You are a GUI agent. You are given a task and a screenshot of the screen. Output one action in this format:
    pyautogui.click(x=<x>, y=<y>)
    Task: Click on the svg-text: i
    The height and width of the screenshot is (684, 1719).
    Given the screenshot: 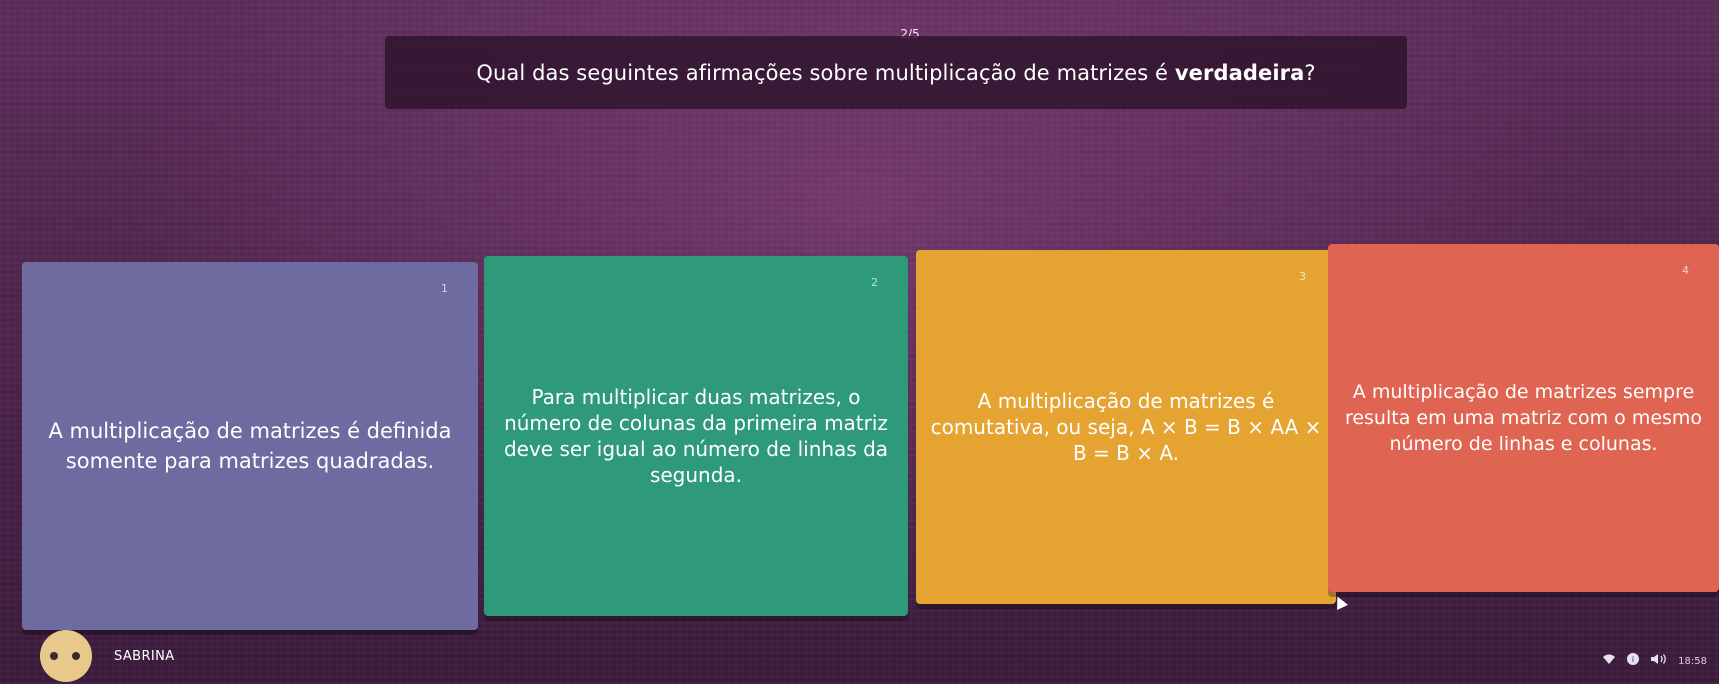 What is the action you would take?
    pyautogui.click(x=1633, y=659)
    